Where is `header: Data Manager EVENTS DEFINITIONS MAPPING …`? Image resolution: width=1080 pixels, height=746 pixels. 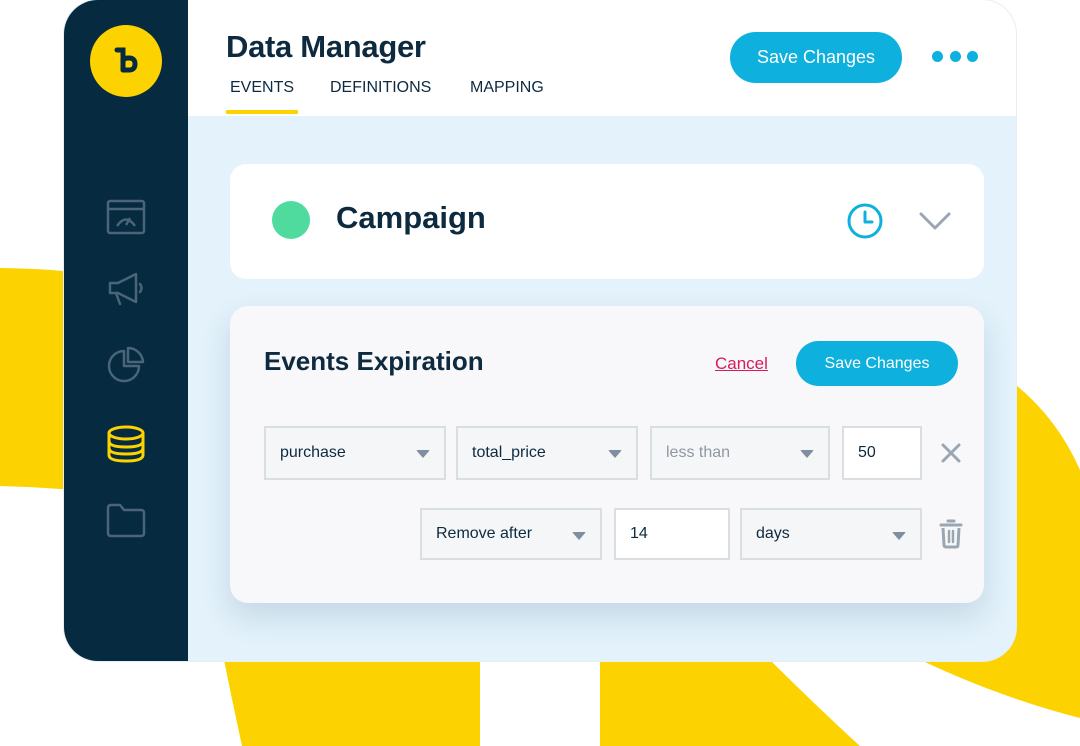
header: Data Manager EVENTS DEFINITIONS MAPPING … is located at coordinates (602, 58).